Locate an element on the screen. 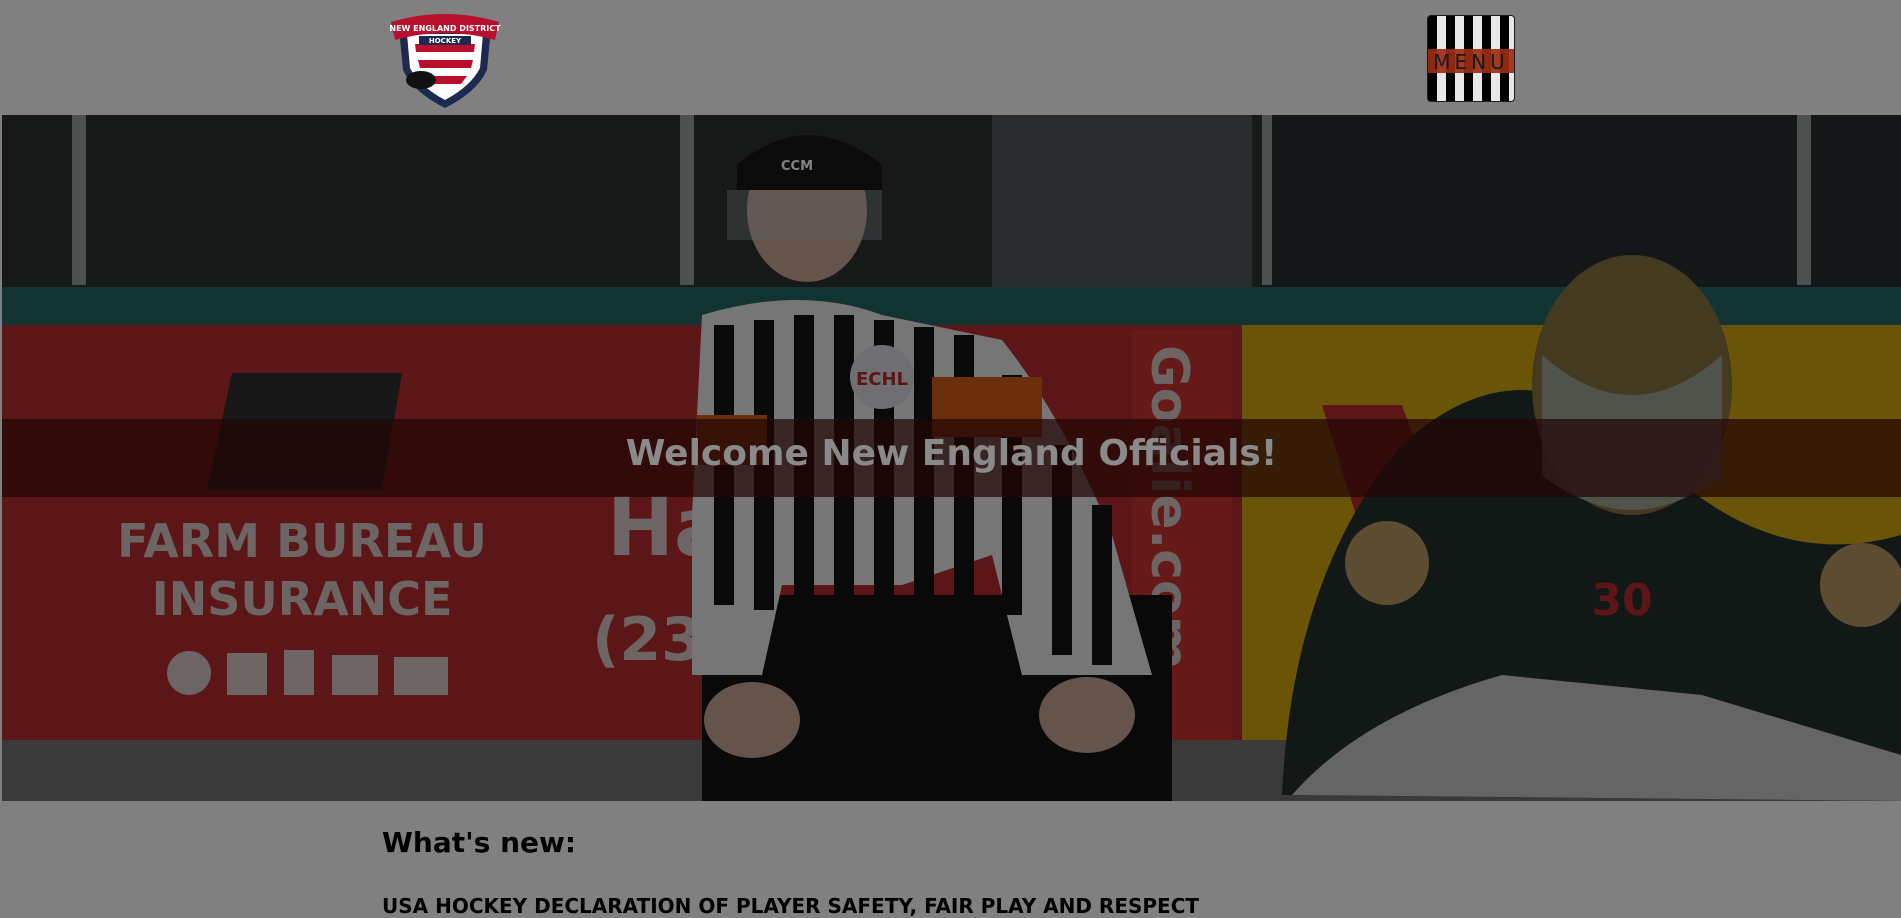 This screenshot has width=1901, height=918. site-logo: NEW ENGLAND DISTRICT HOCKEY is located at coordinates (445, 59).